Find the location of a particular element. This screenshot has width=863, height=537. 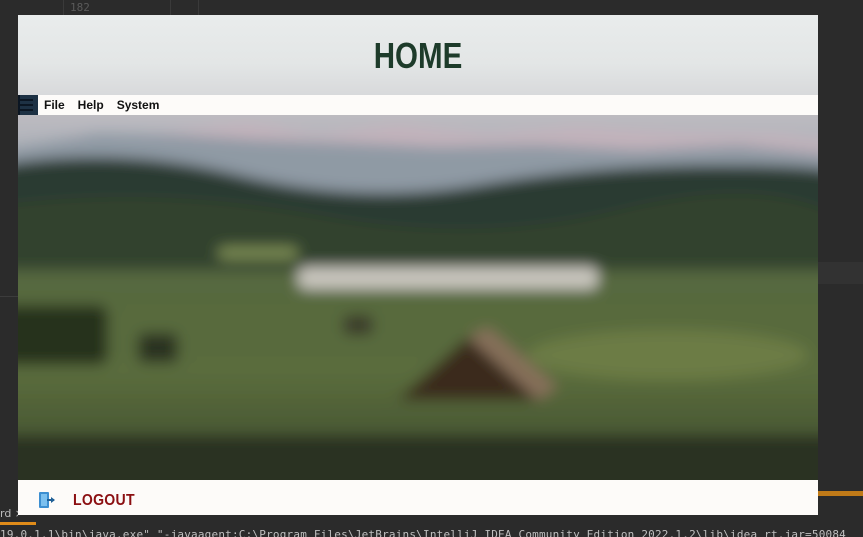

logout-door-icon is located at coordinates (48, 500).